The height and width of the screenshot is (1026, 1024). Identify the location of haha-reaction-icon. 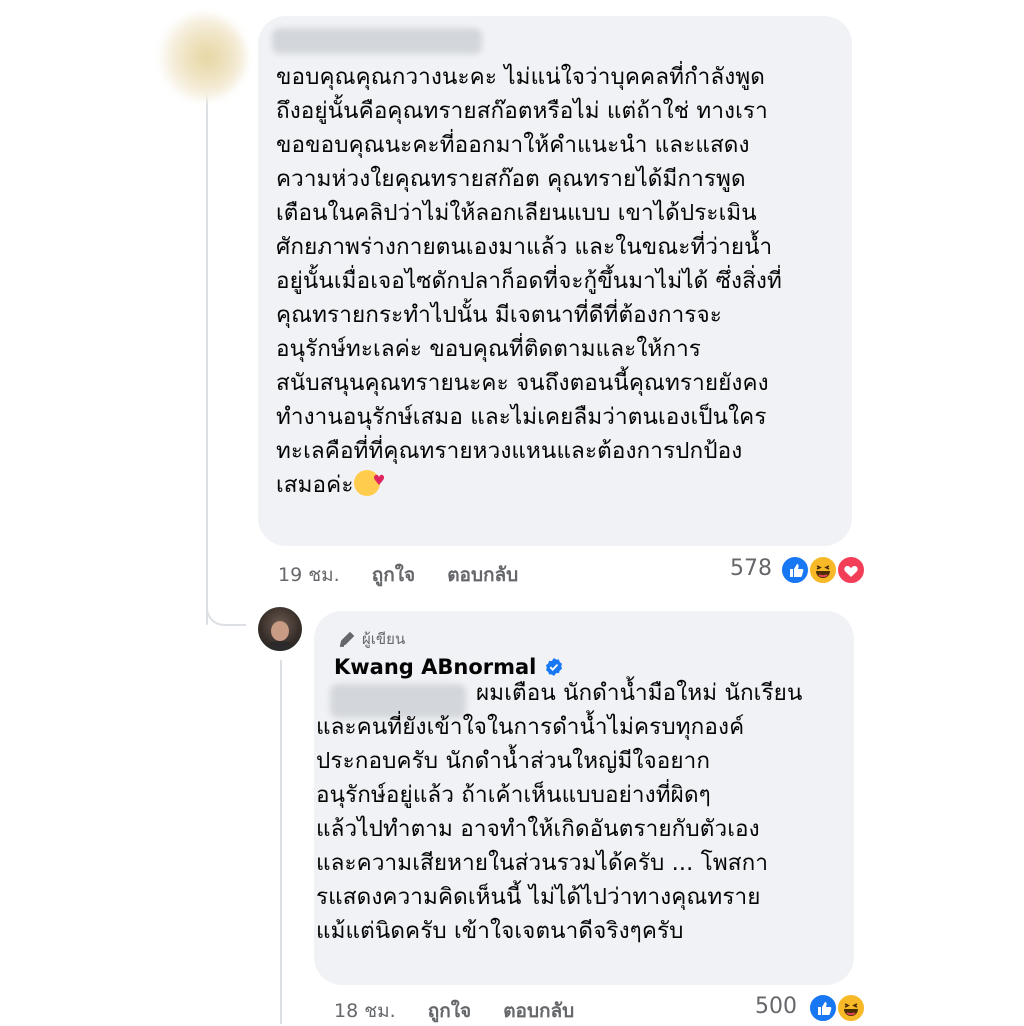
(823, 570).